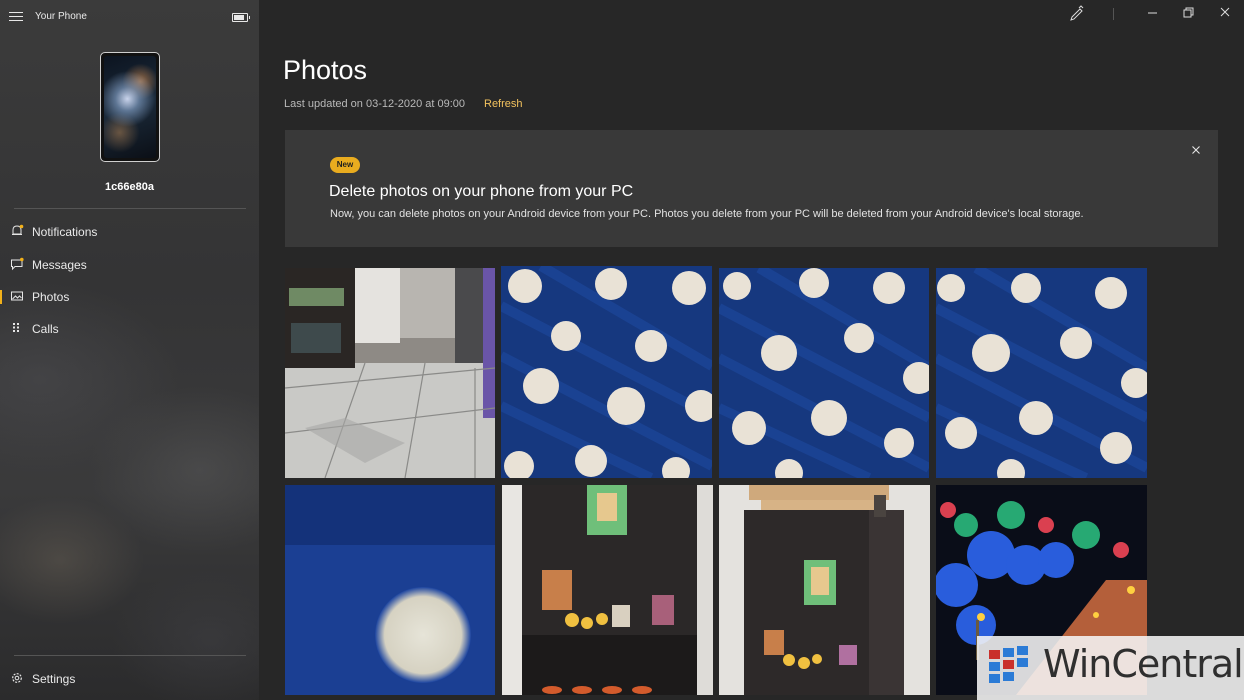  What do you see at coordinates (503, 104) in the screenshot?
I see `refresh-button: Refresh` at bounding box center [503, 104].